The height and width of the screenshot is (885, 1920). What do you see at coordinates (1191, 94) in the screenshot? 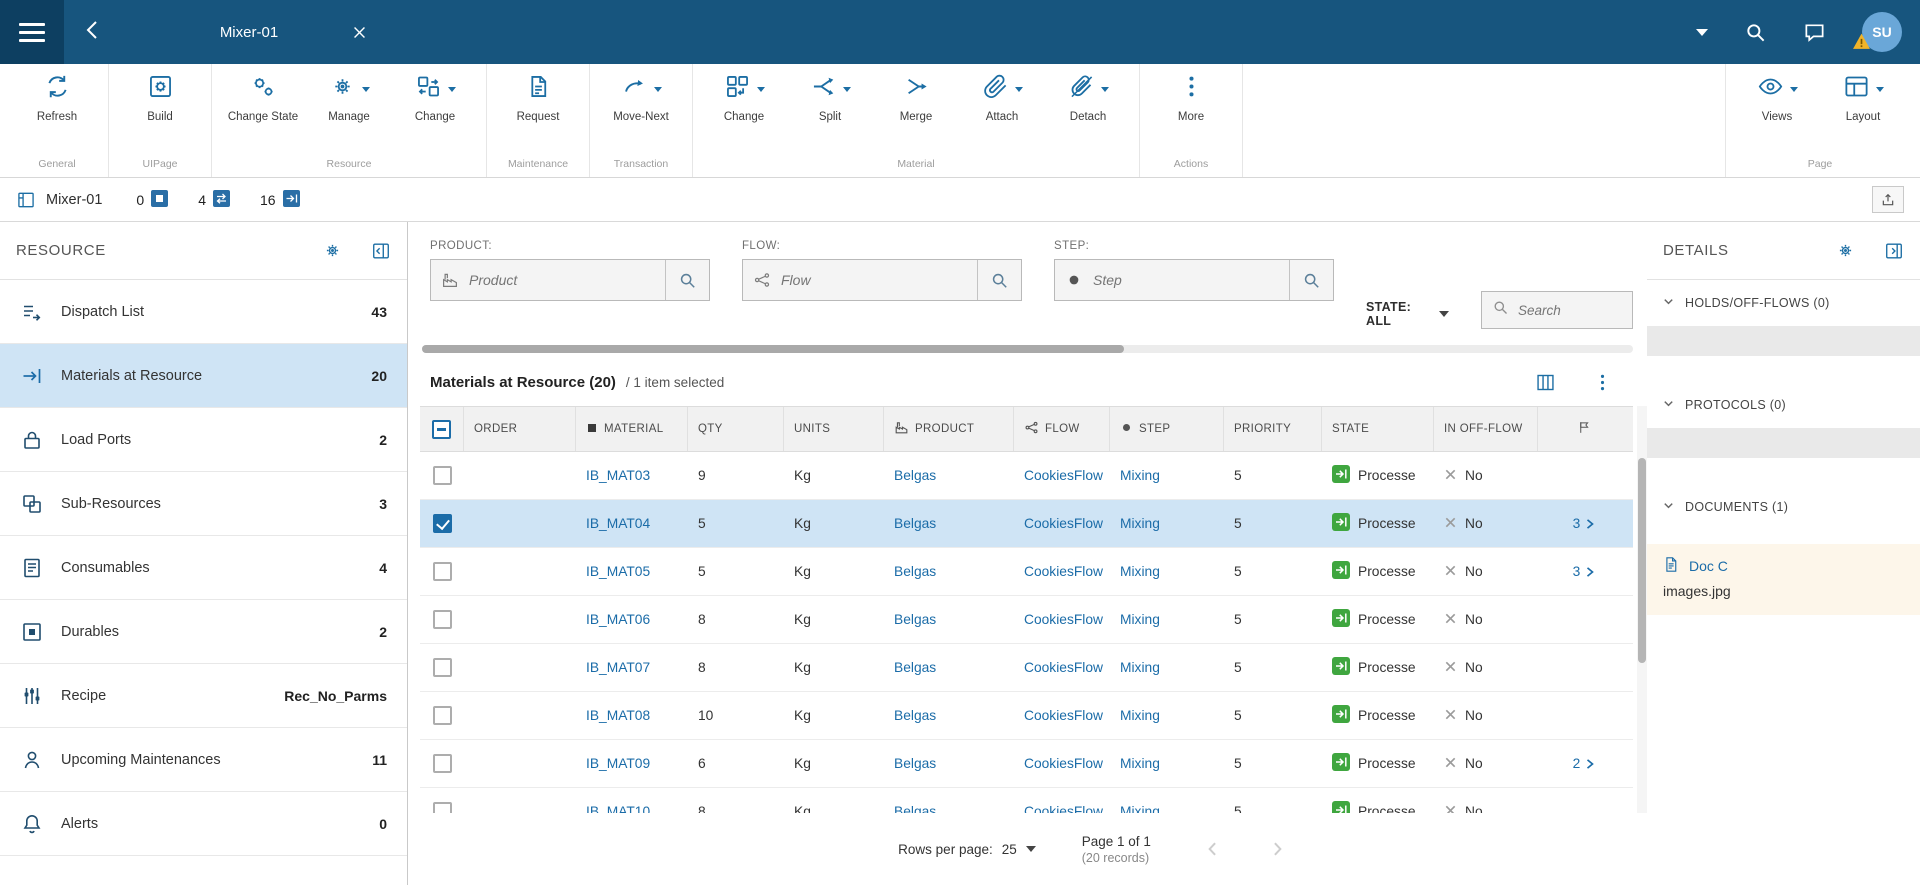
I see `more-button: More` at bounding box center [1191, 94].